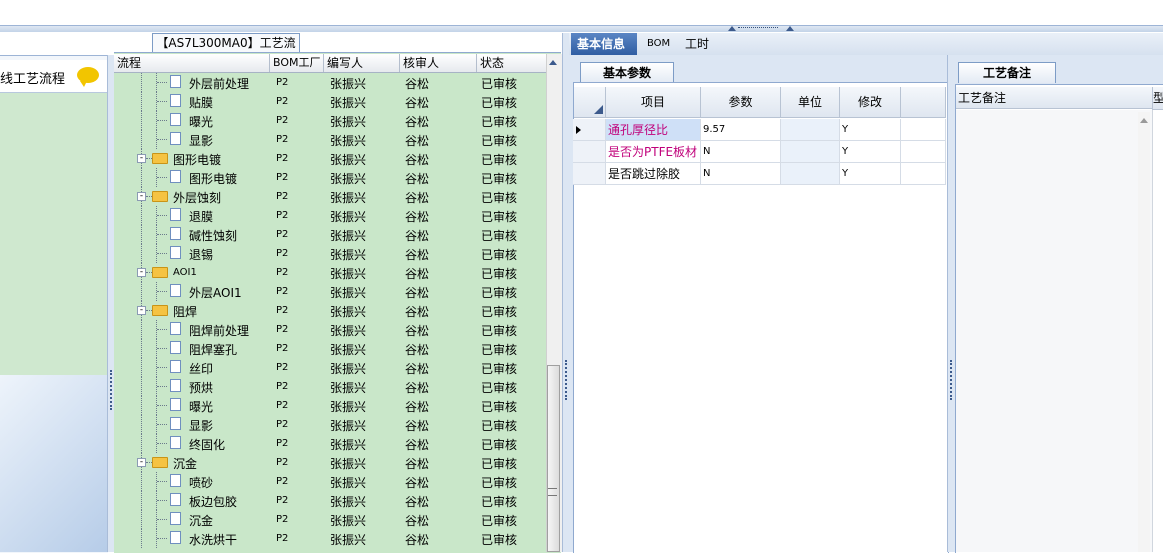  What do you see at coordinates (438, 63) in the screenshot?
I see `column-header-reviewer: 核审人` at bounding box center [438, 63].